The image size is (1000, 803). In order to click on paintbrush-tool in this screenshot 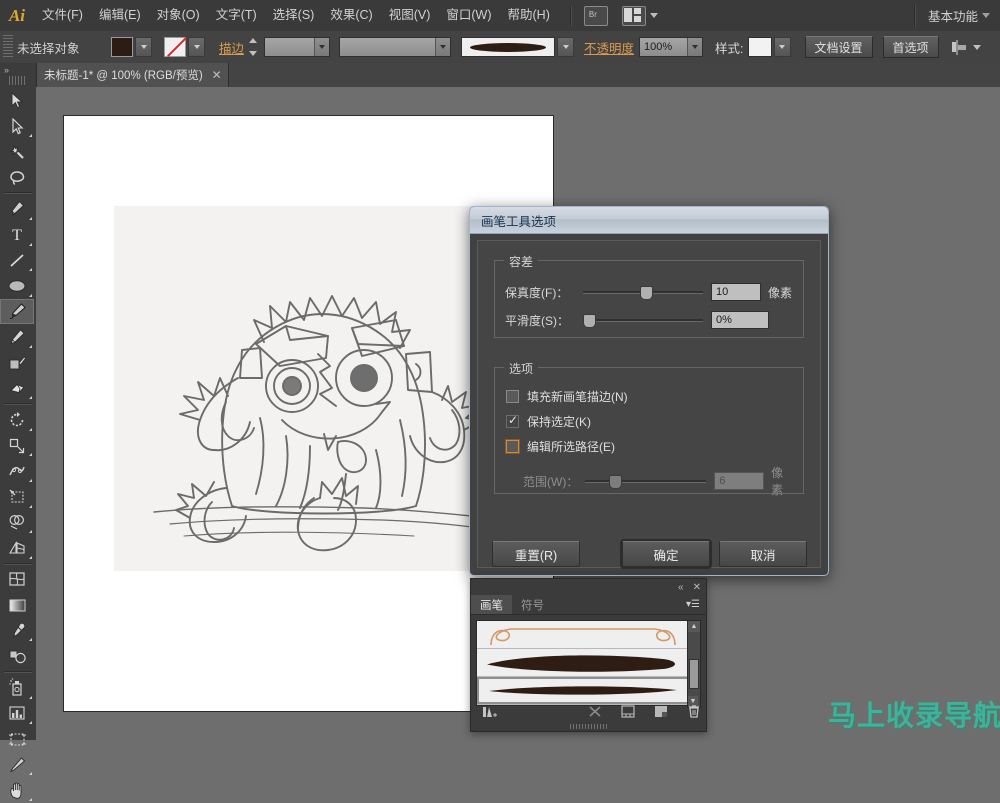, I will do `click(17, 311)`.